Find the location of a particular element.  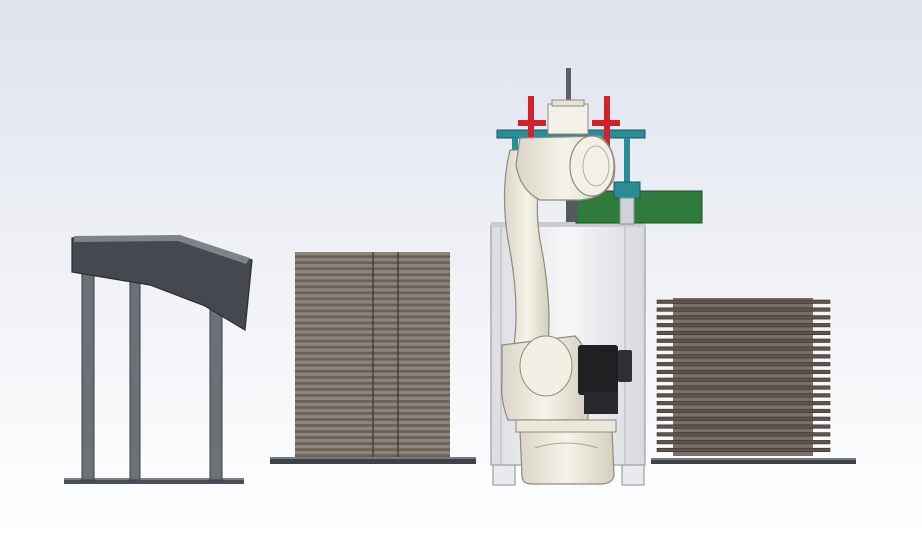

plate-stack-right is located at coordinates (753, 381).